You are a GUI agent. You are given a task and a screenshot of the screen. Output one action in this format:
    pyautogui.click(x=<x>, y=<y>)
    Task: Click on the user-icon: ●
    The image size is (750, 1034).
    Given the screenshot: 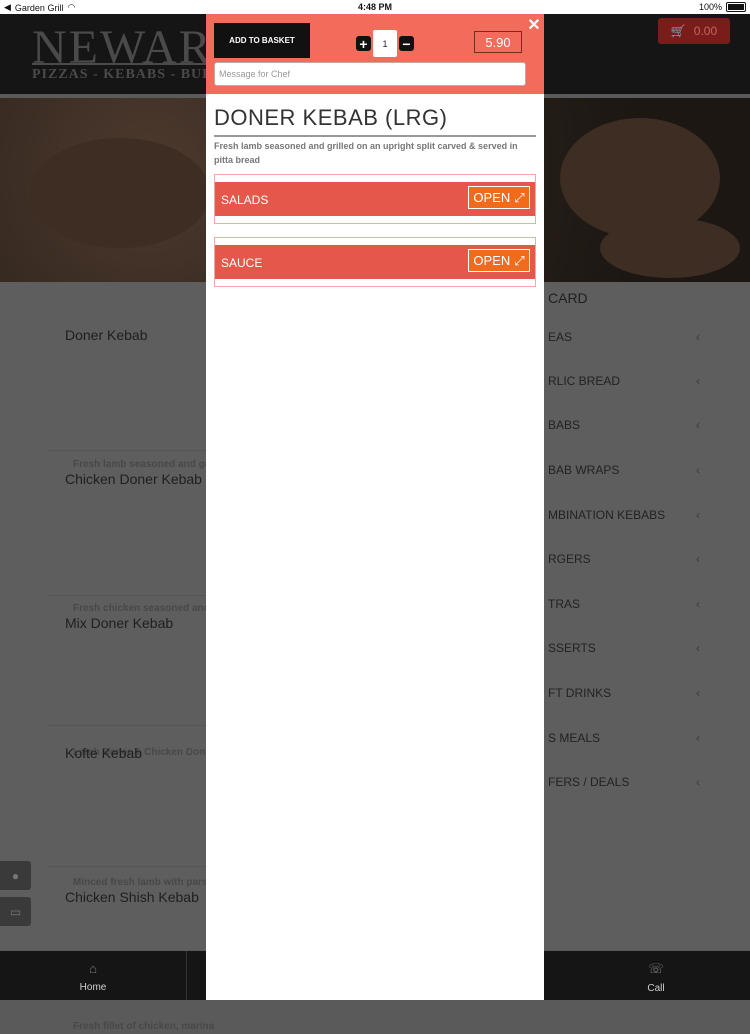 What is the action you would take?
    pyautogui.click(x=15, y=875)
    